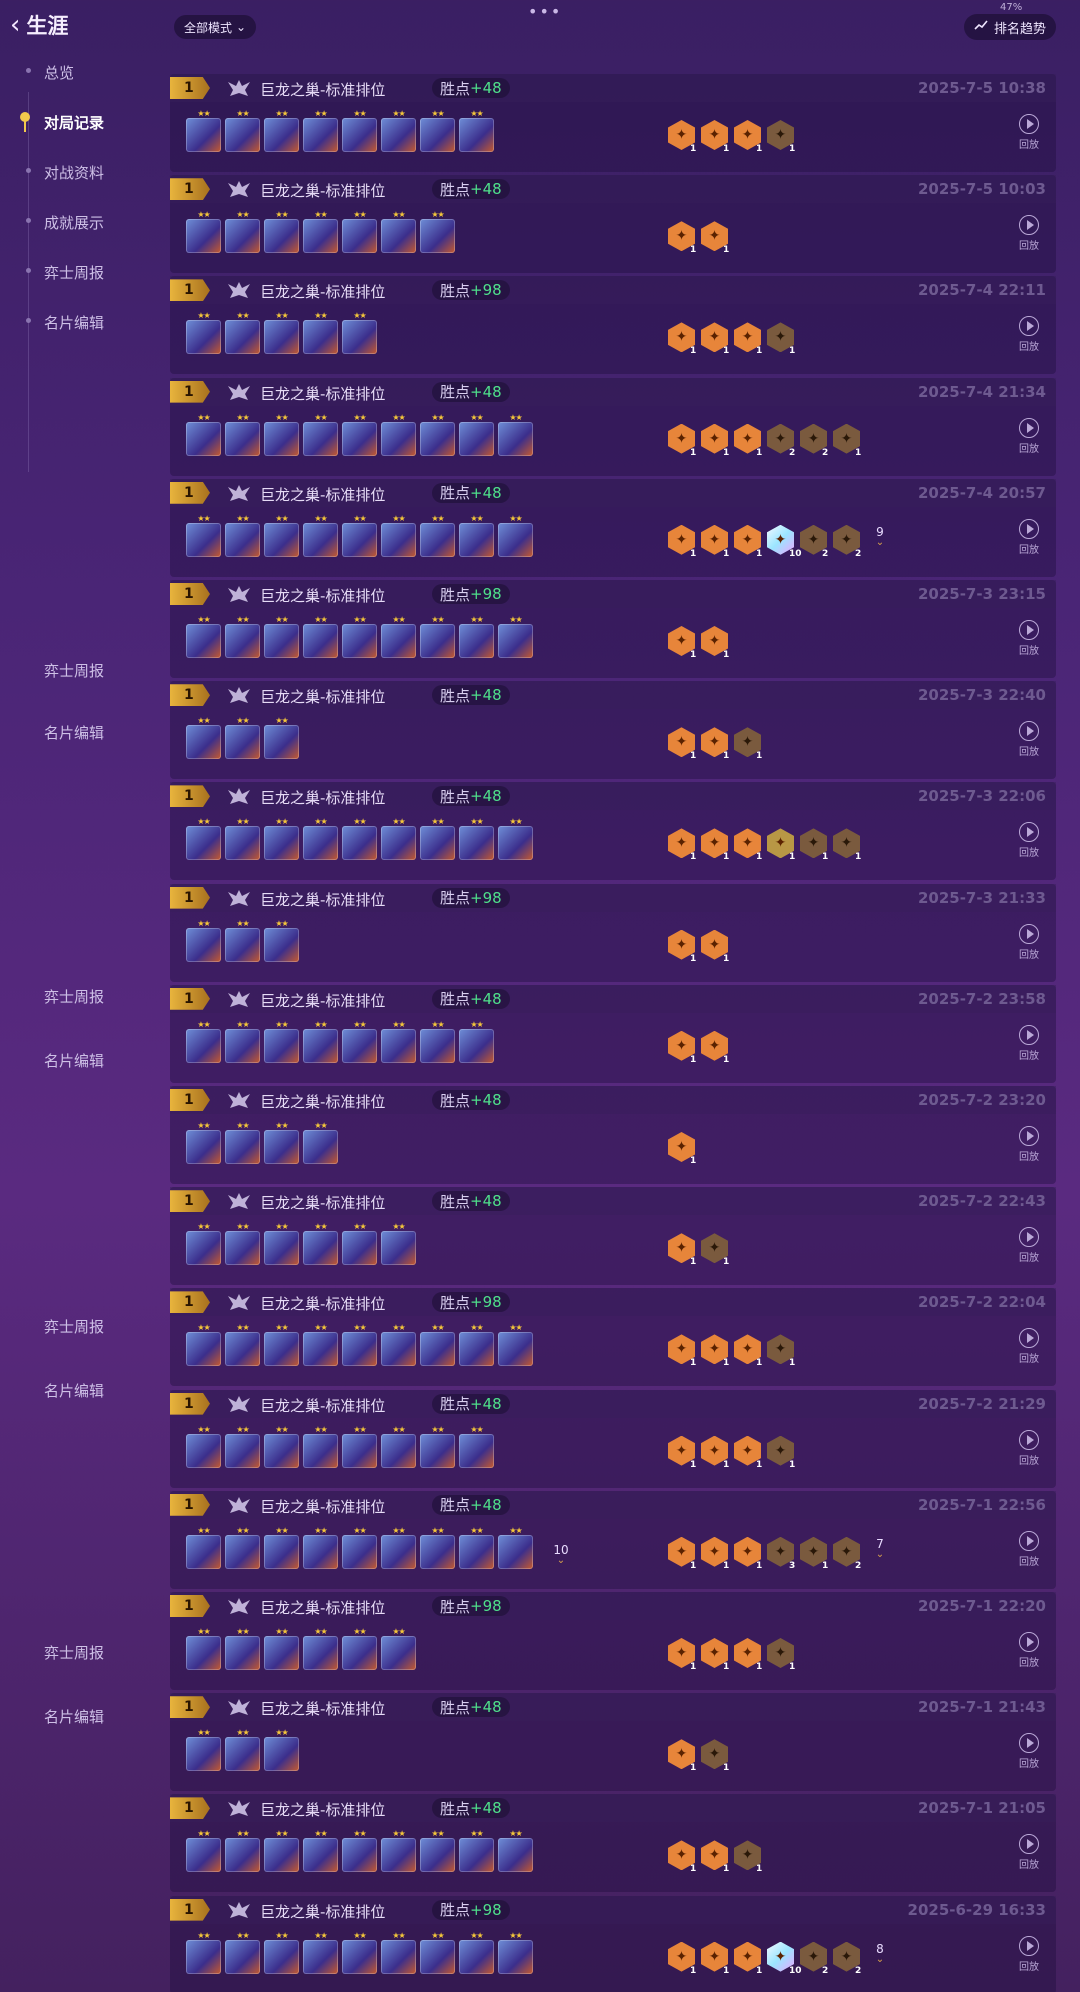 The height and width of the screenshot is (1992, 1080). Describe the element at coordinates (85, 1652) in the screenshot. I see `sidebar-item-weekly: 弈士周报` at that location.